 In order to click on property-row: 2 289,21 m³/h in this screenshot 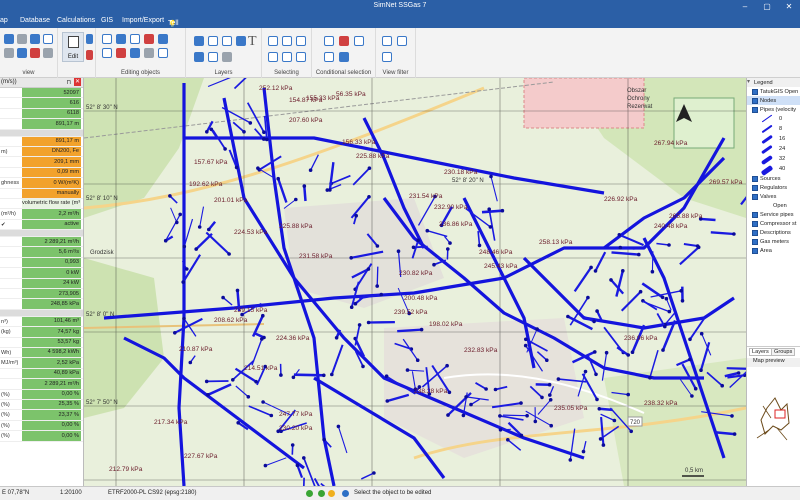, I will do `click(41, 384)`.